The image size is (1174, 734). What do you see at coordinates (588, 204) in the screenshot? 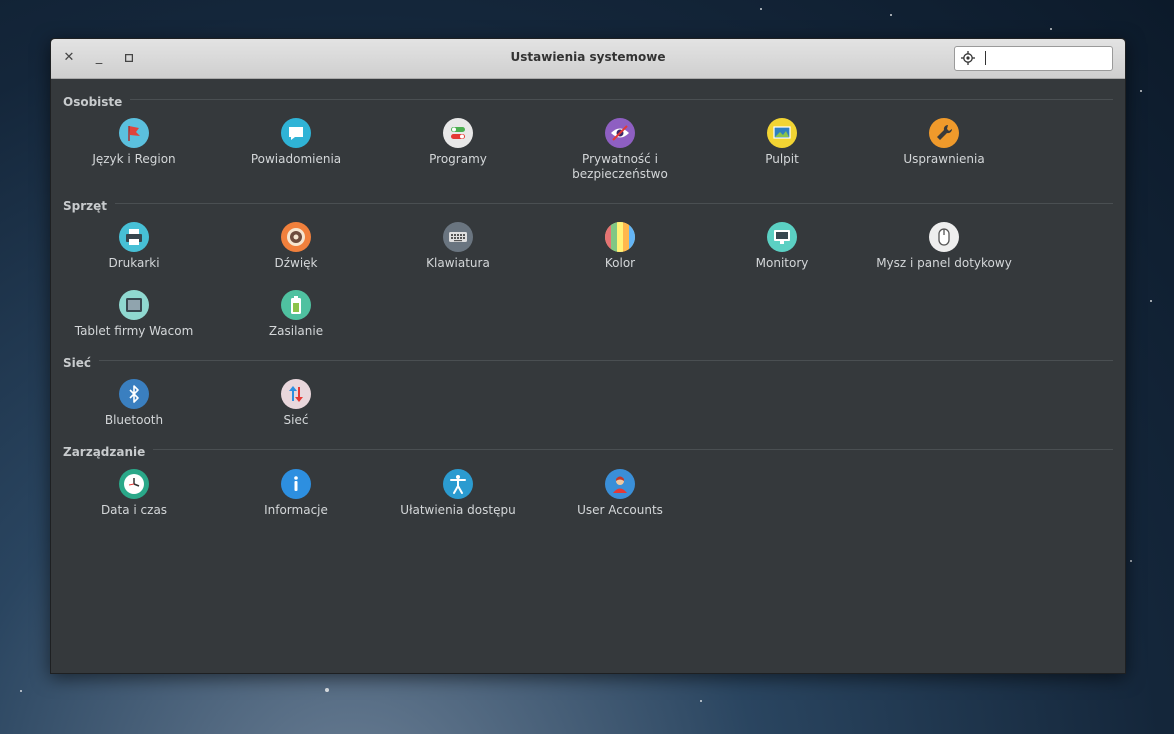
I see `section-header-hardware: Sprzęt` at bounding box center [588, 204].